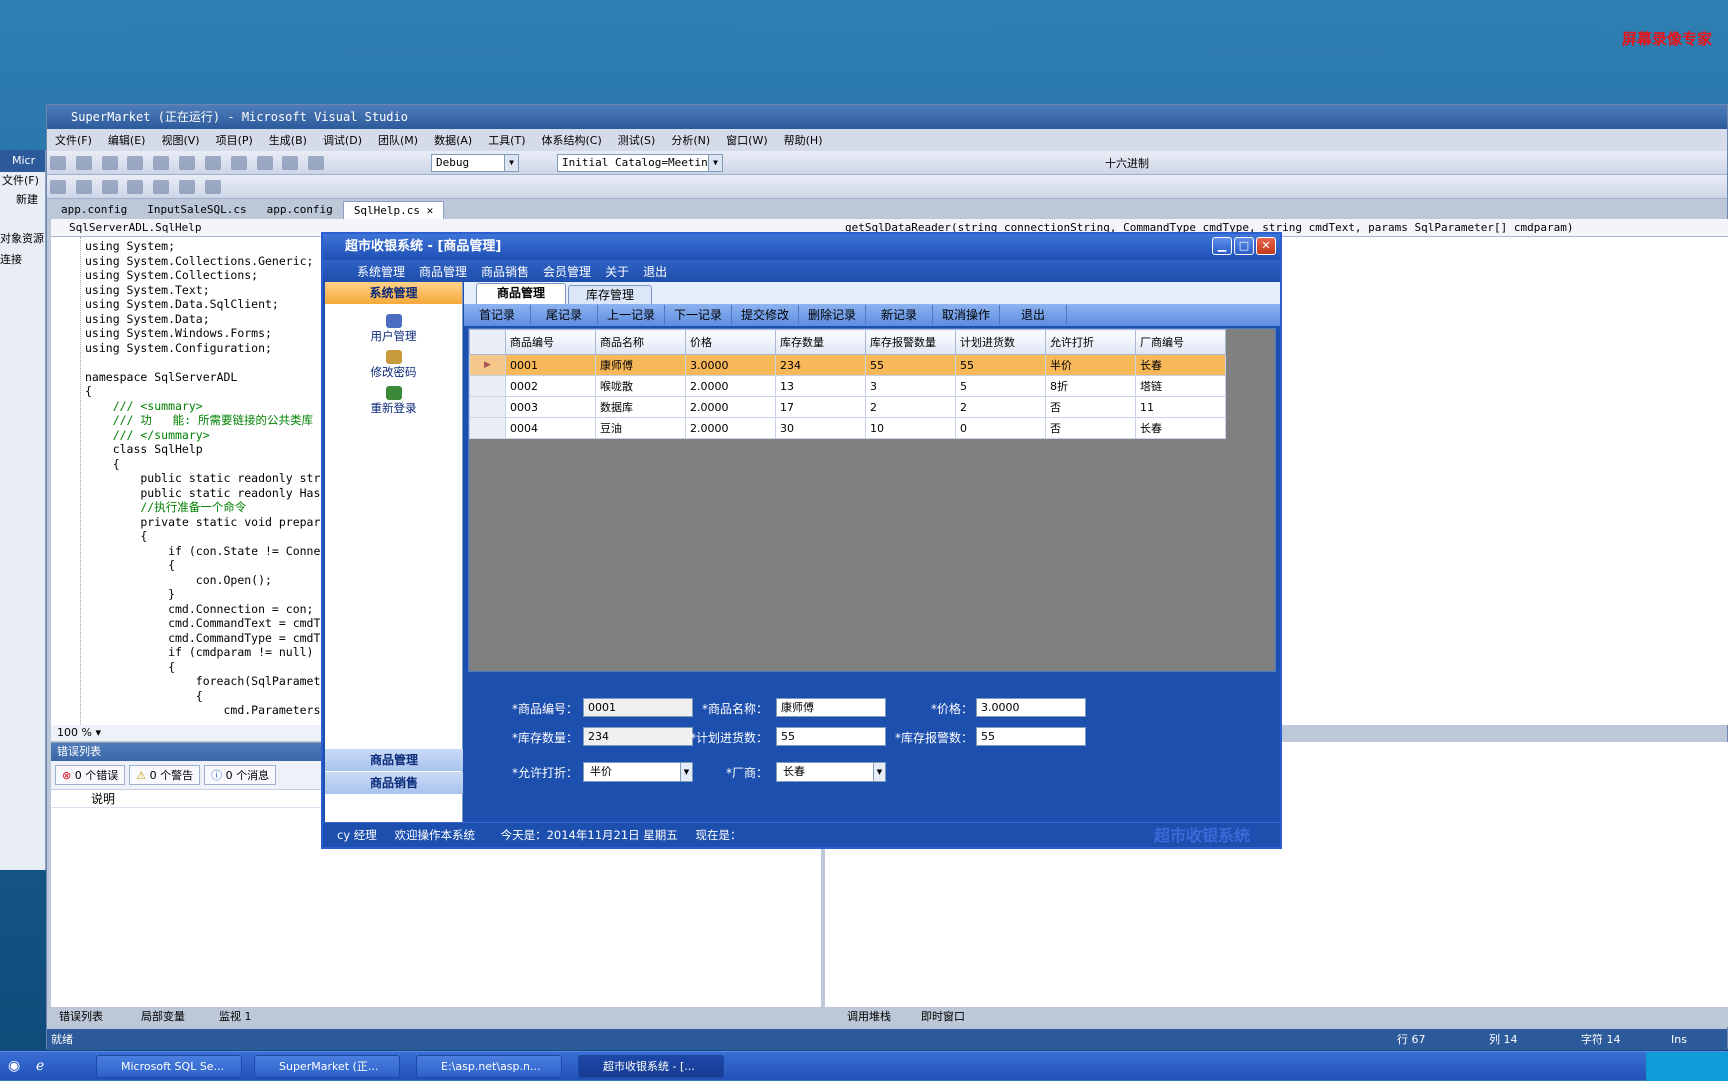 Image resolution: width=1728 pixels, height=1081 pixels. What do you see at coordinates (393, 329) in the screenshot?
I see `sidebar-item-users: 用户管理` at bounding box center [393, 329].